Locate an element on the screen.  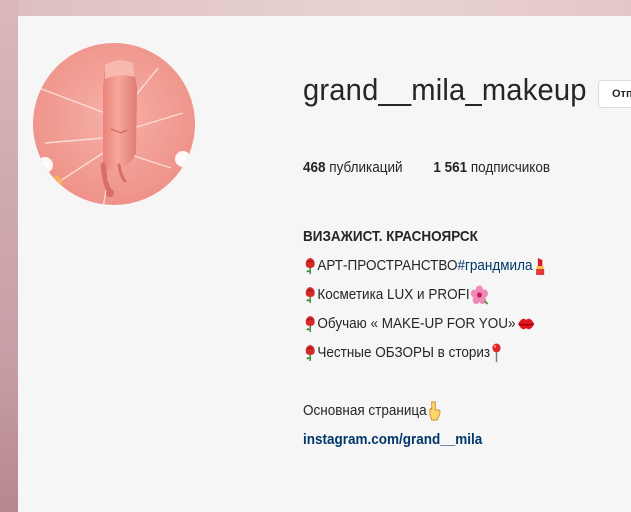
posts-label: публикаций is located at coordinates (364, 167).